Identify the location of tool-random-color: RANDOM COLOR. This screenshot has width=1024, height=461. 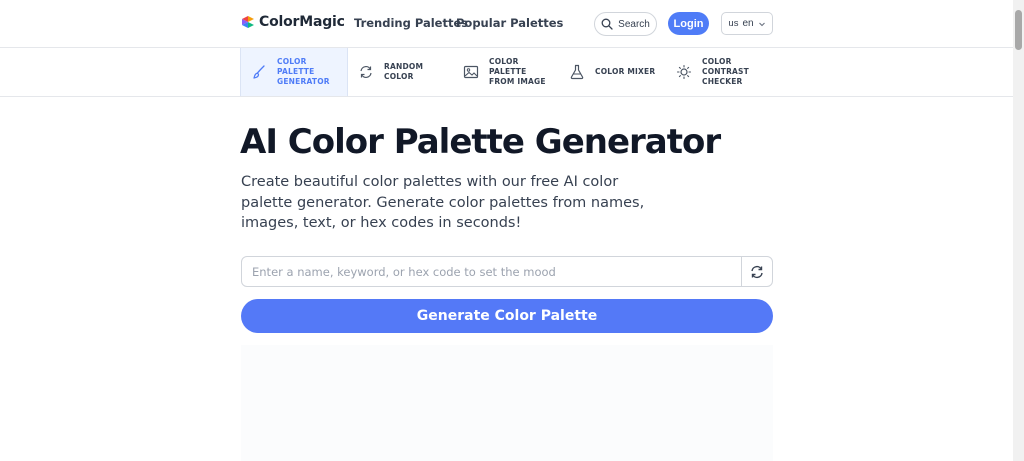
(400, 72).